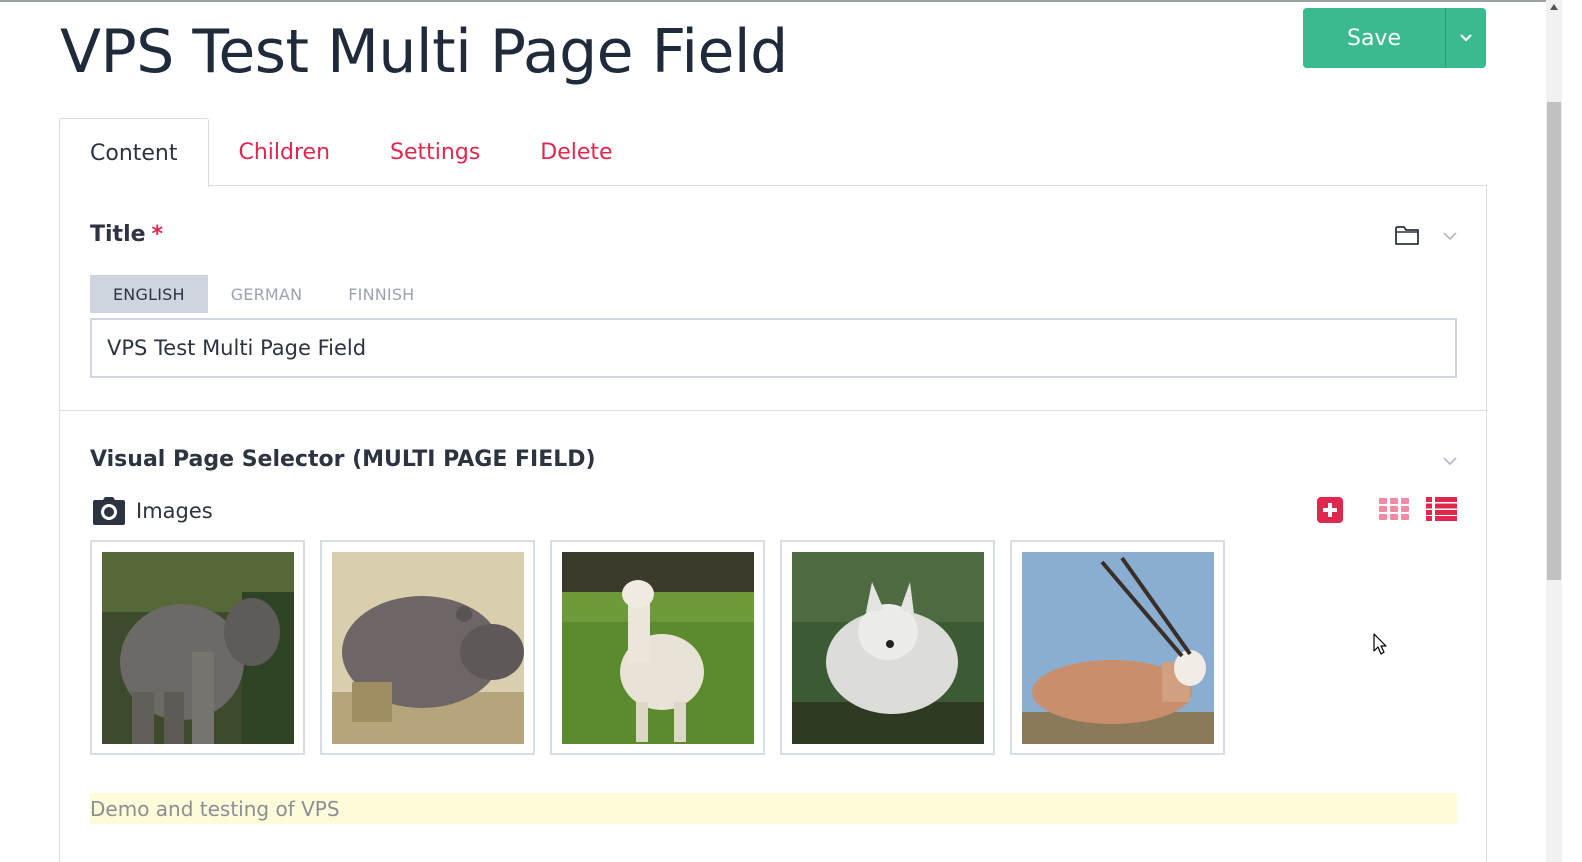 The image size is (1582, 862). I want to click on title-field-label: Title *, so click(126, 234).